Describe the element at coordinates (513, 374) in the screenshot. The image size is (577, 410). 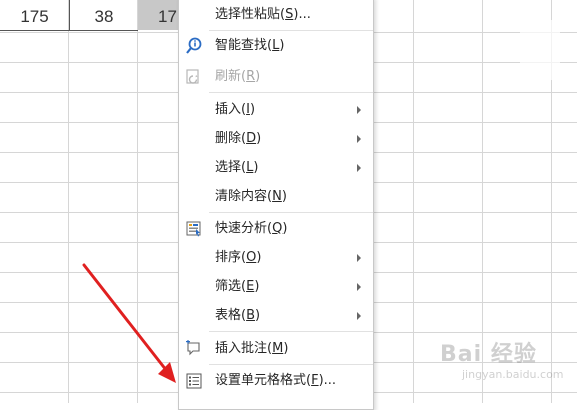
I see `watermark-url: jingyan.baidu.com` at that location.